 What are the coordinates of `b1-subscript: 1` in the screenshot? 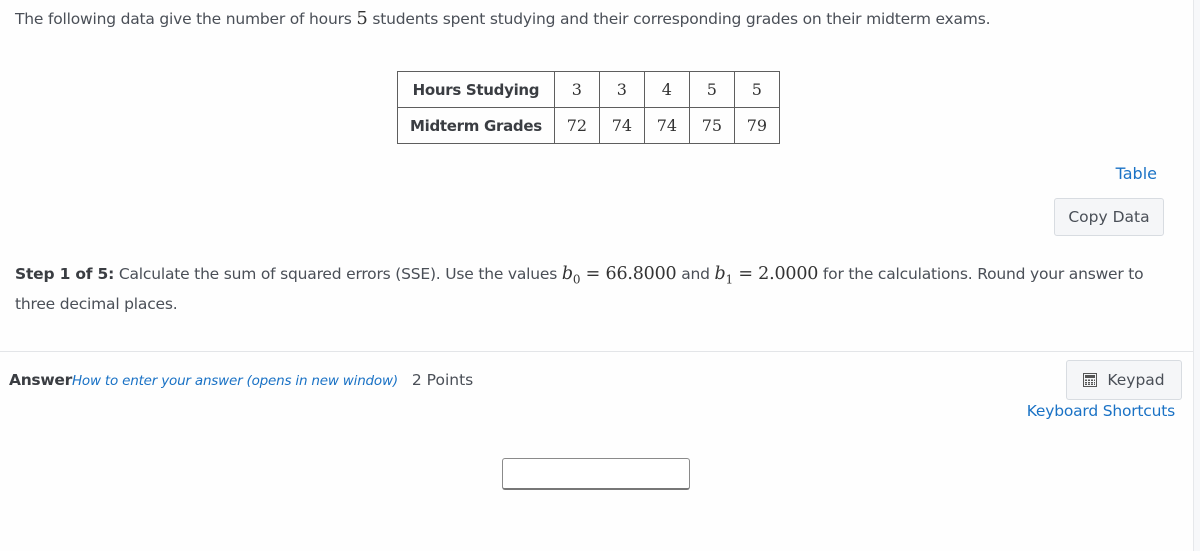 It's located at (729, 279).